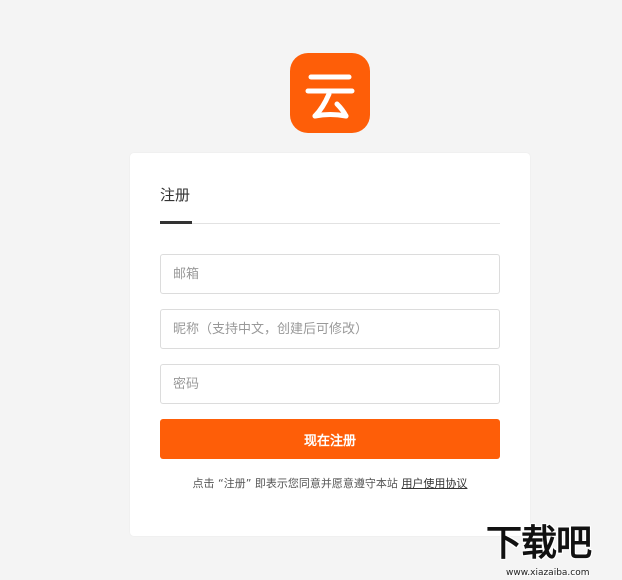  I want to click on agreement-notice: 点击 “注册” 即表示您同意并愿意遵守本站 用户使用协议, so click(330, 483).